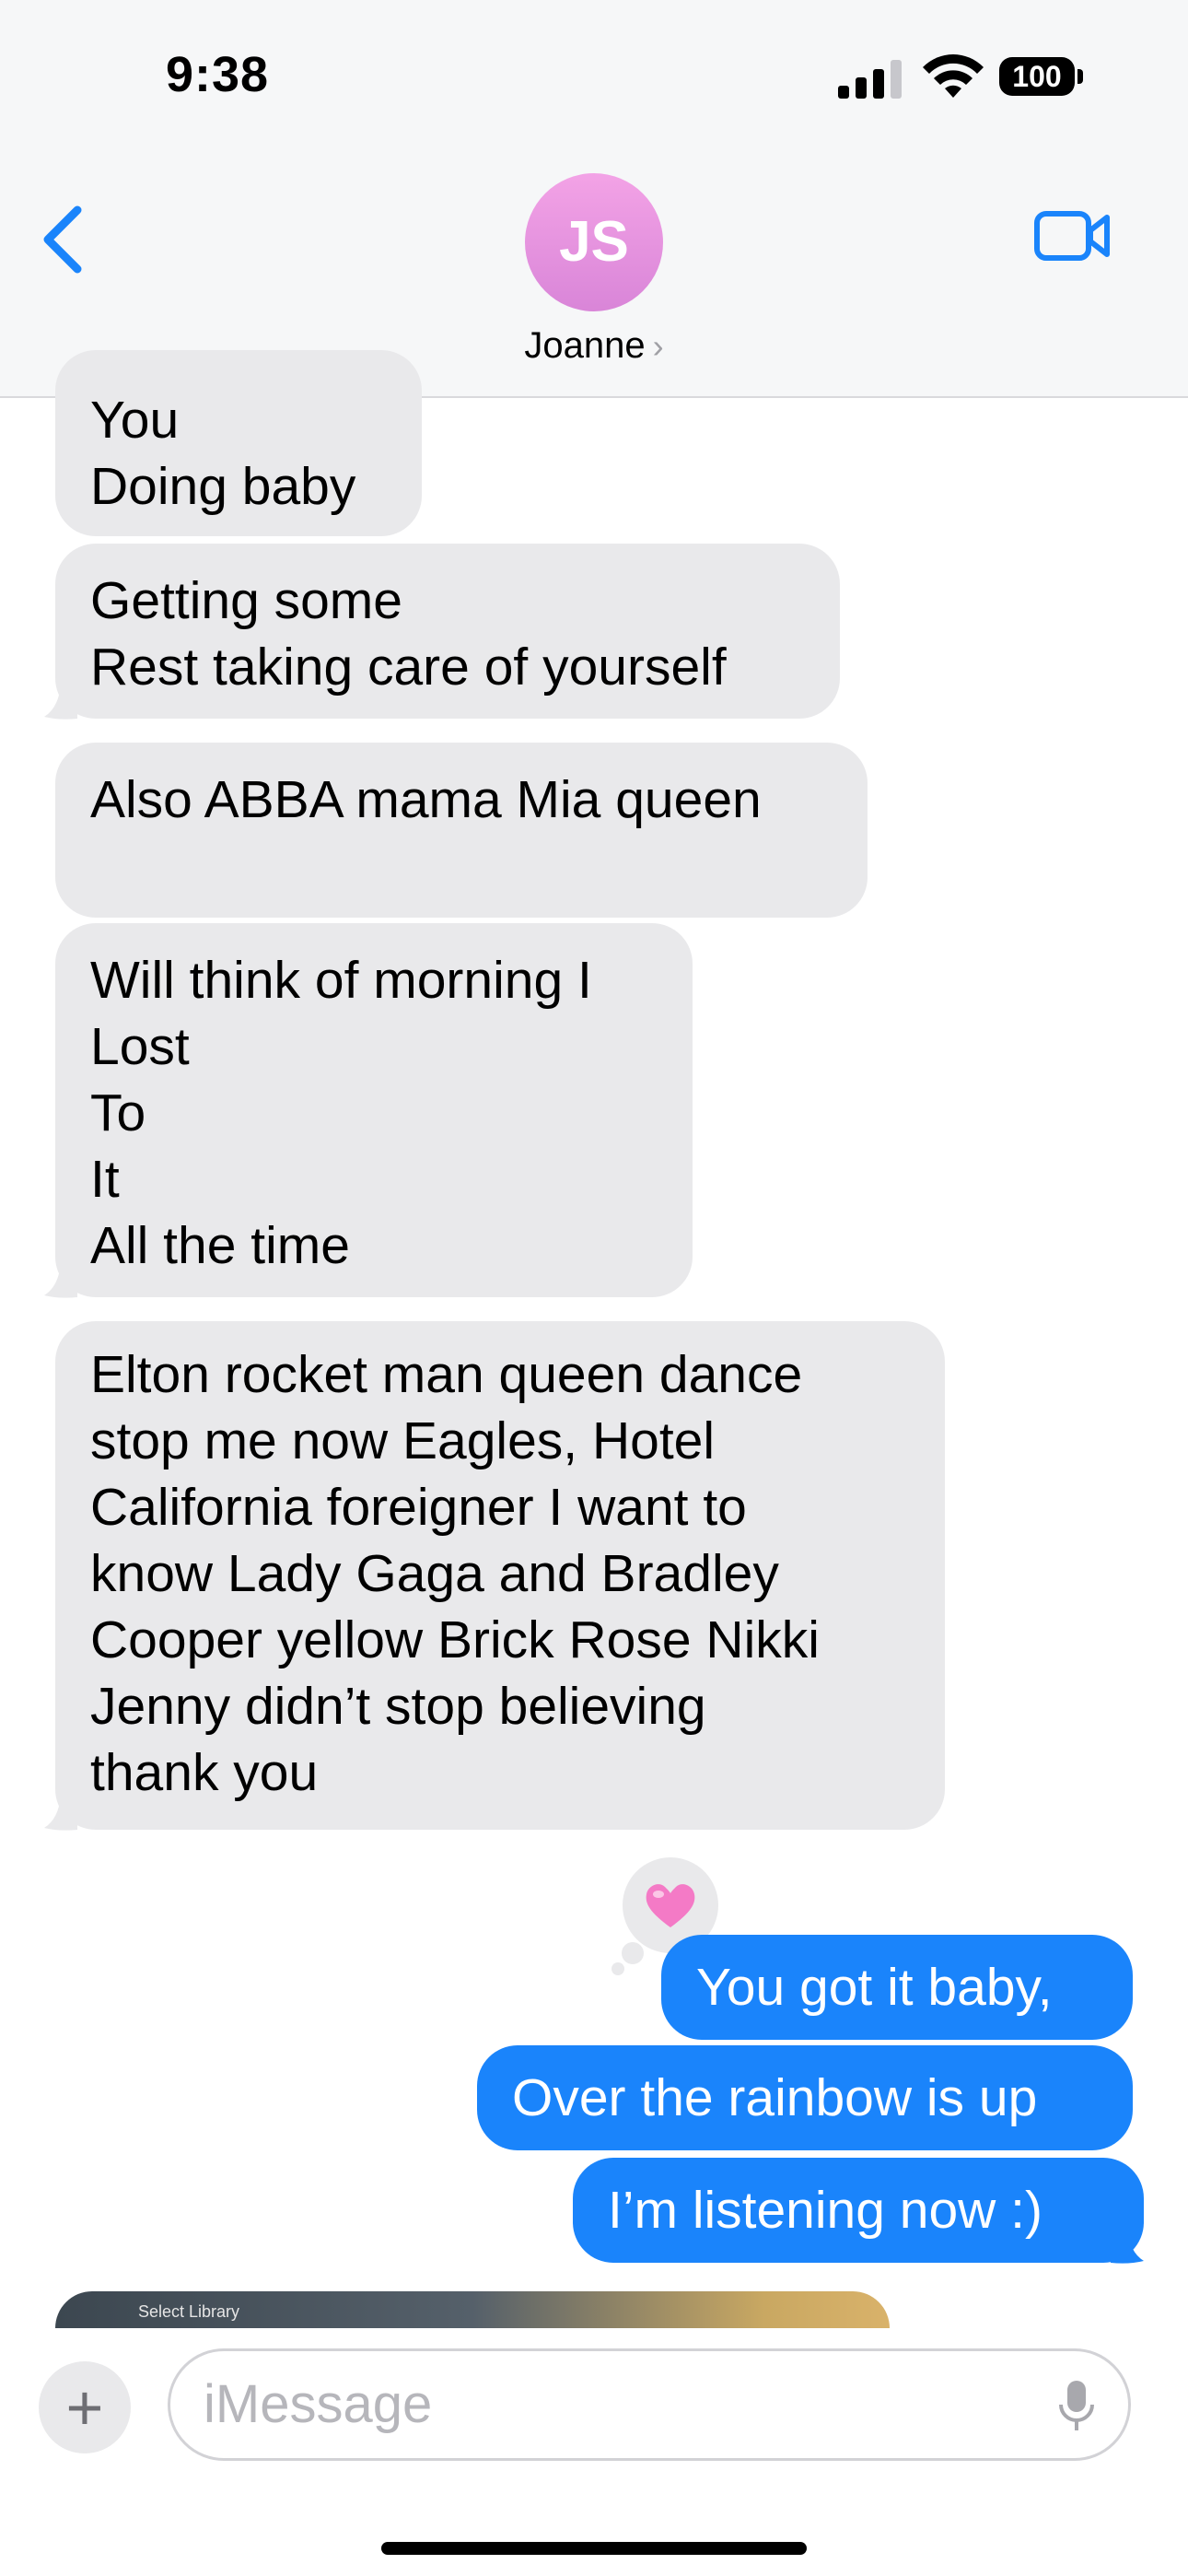  I want to click on contact-avatar: JS, so click(594, 242).